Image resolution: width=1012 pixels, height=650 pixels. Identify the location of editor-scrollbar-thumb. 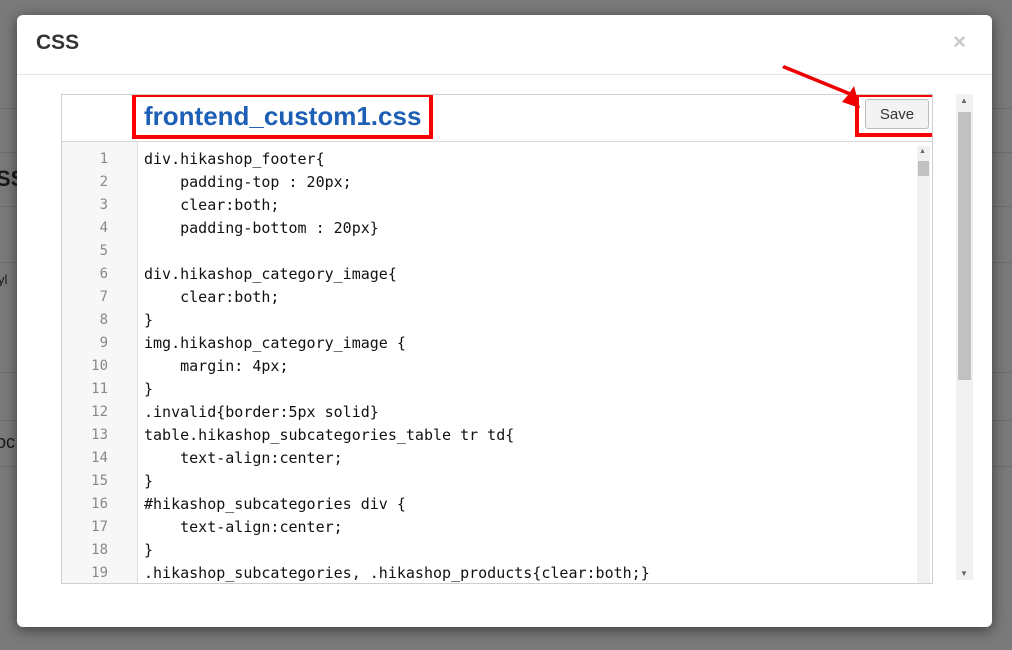
(923, 168).